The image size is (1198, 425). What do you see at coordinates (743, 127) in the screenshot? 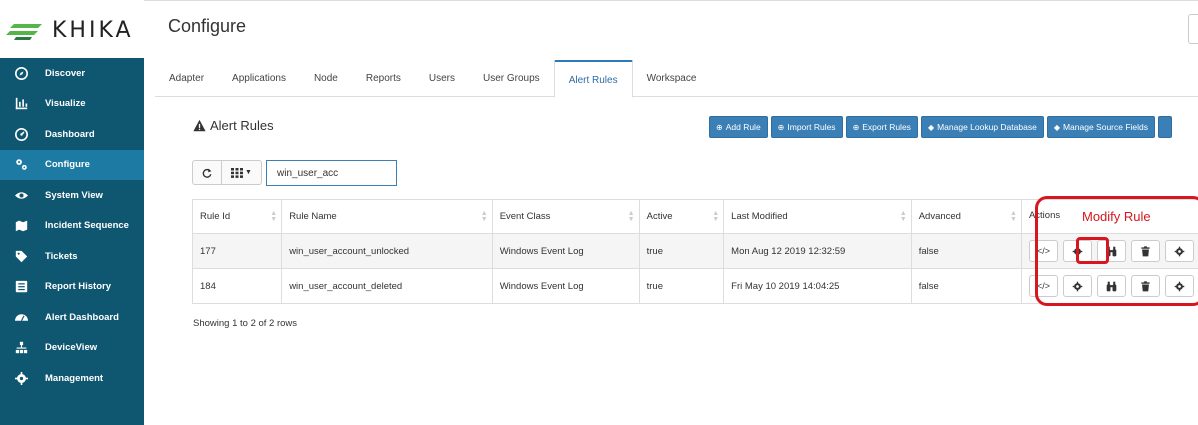
I see `add-rule-label: Add Rule` at bounding box center [743, 127].